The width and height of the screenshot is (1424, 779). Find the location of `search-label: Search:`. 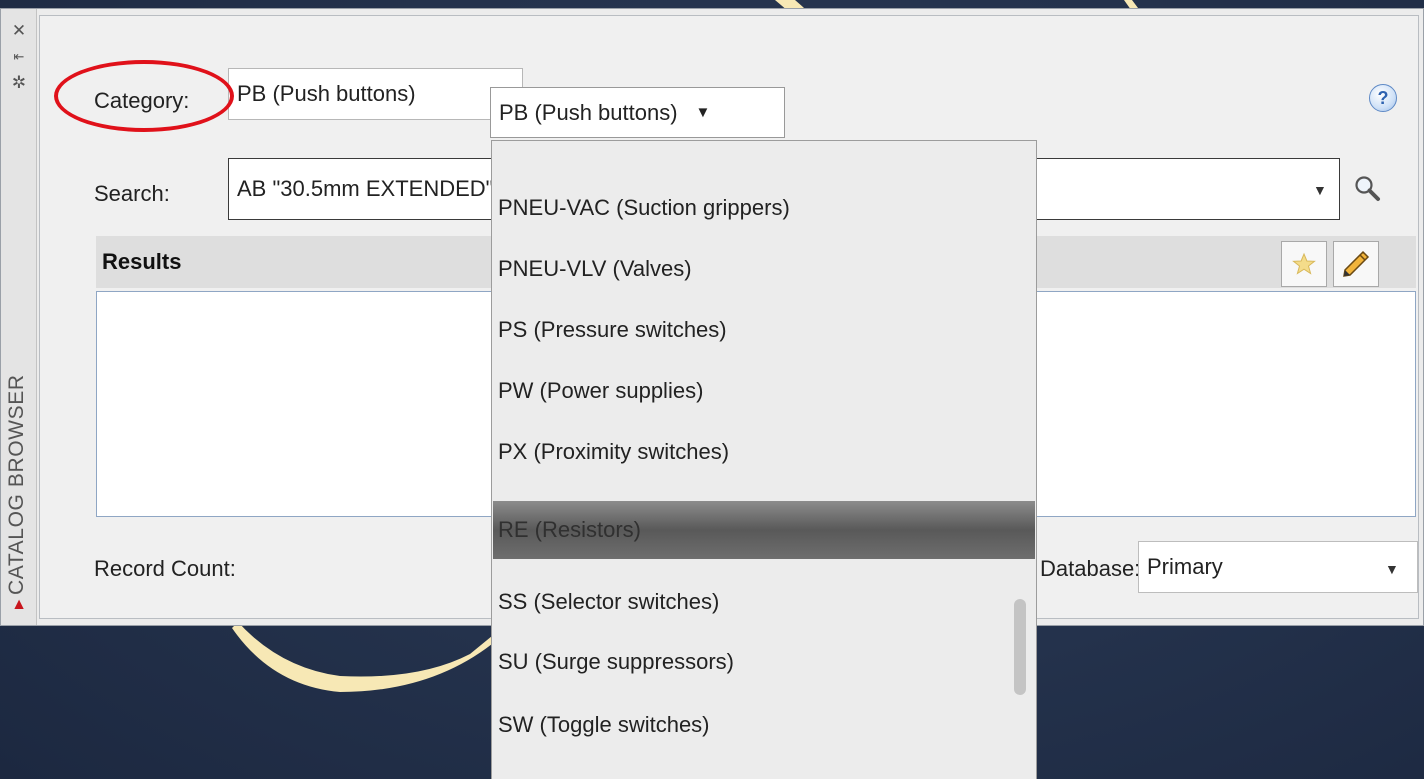

search-label: Search: is located at coordinates (132, 193).